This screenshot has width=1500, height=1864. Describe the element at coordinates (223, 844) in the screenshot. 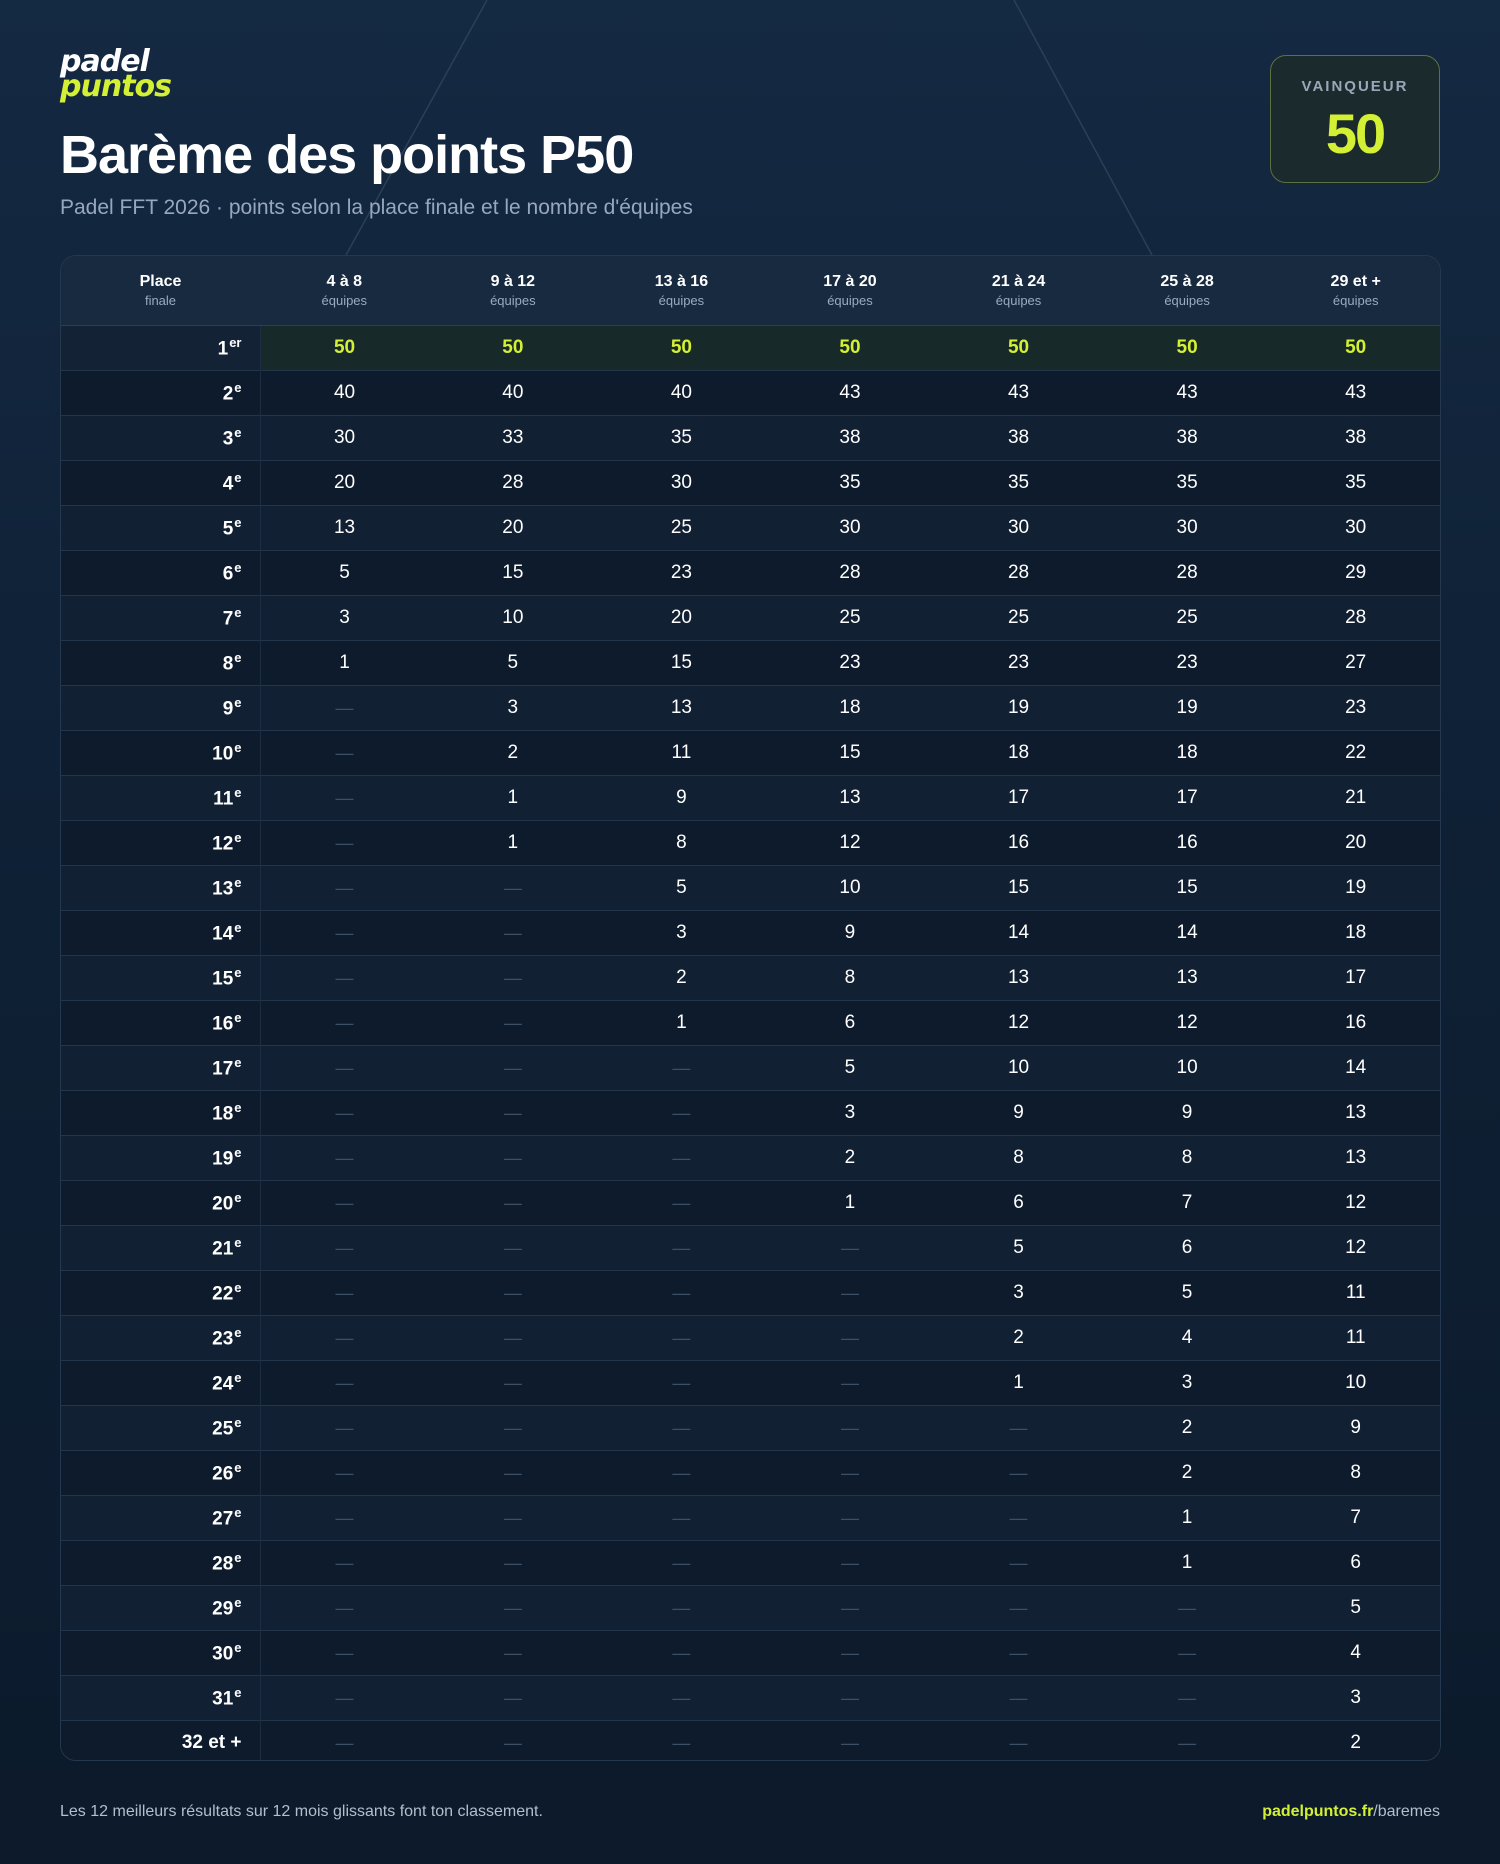

I see `place-number: 12` at that location.